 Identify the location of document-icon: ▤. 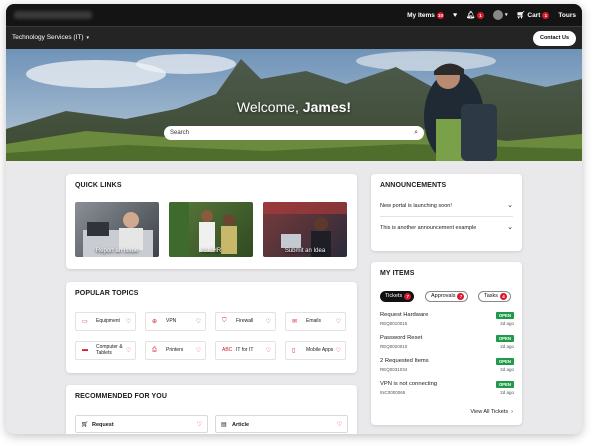
(224, 425).